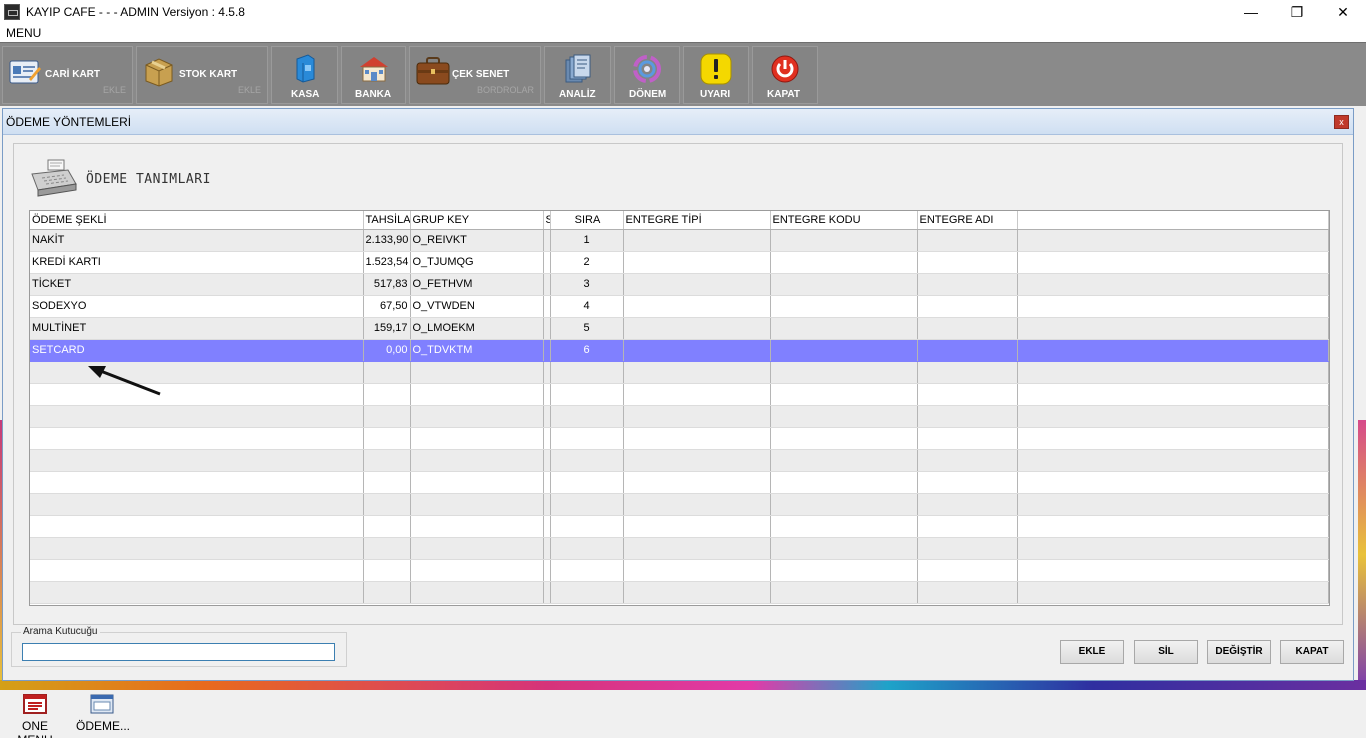 The image size is (1366, 738). What do you see at coordinates (387, 262) in the screenshot?
I see `cell-tahsilat: 1.523,54` at bounding box center [387, 262].